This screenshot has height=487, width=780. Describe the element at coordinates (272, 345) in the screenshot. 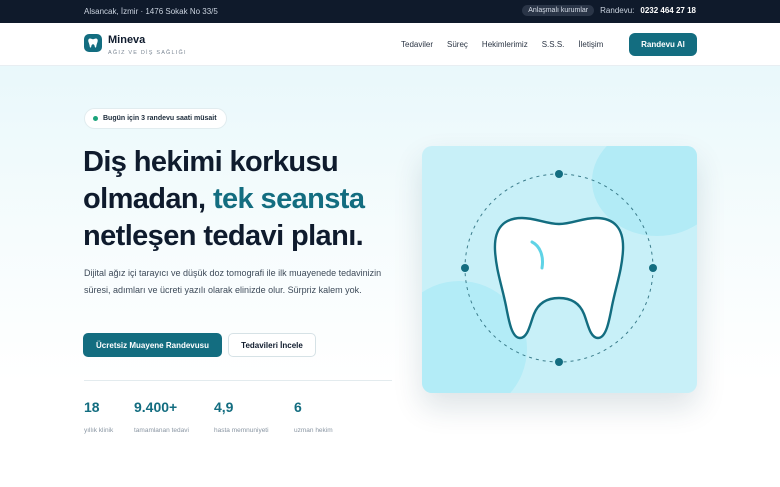

I see `browse-treatments-button: Tedavileri İncele` at that location.